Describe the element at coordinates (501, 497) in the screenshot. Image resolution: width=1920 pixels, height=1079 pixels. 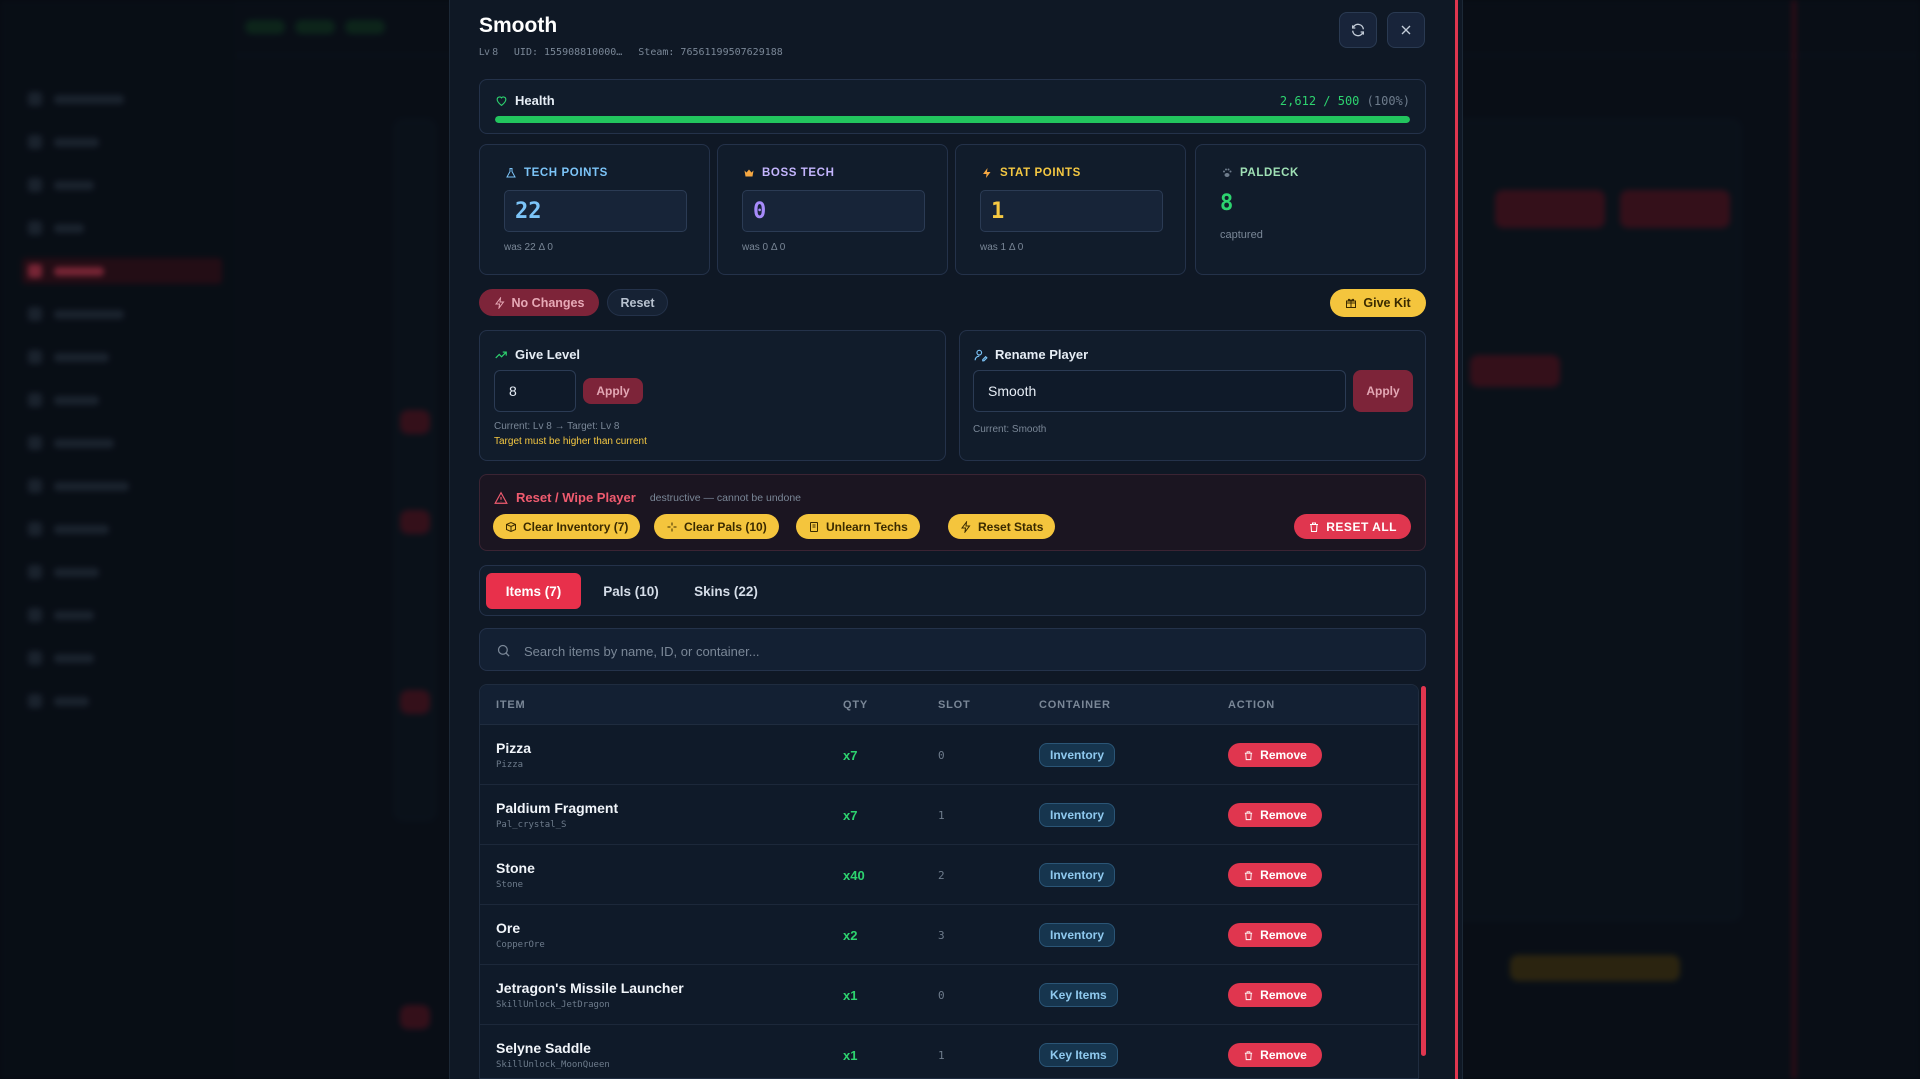
I see `warning-icon` at that location.